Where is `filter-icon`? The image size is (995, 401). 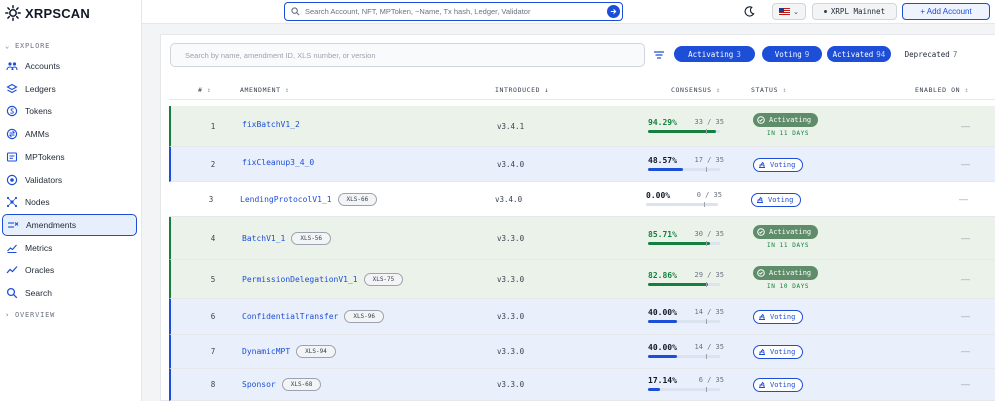 filter-icon is located at coordinates (659, 55).